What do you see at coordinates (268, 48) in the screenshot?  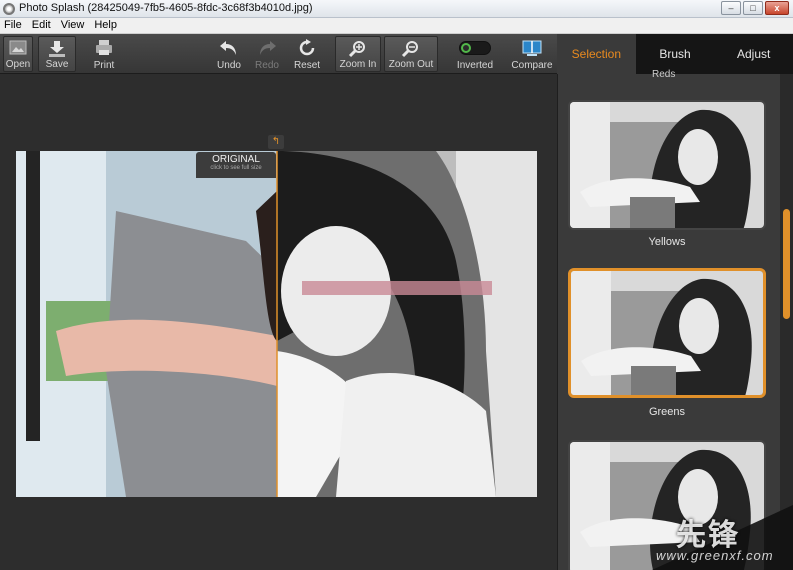 I see `redo-icon` at bounding box center [268, 48].